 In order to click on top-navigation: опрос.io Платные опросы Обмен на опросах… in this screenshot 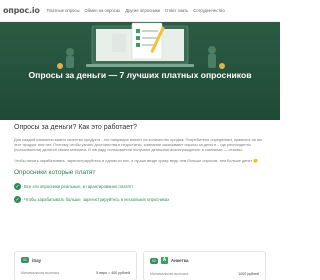, I will do `click(140, 11)`.